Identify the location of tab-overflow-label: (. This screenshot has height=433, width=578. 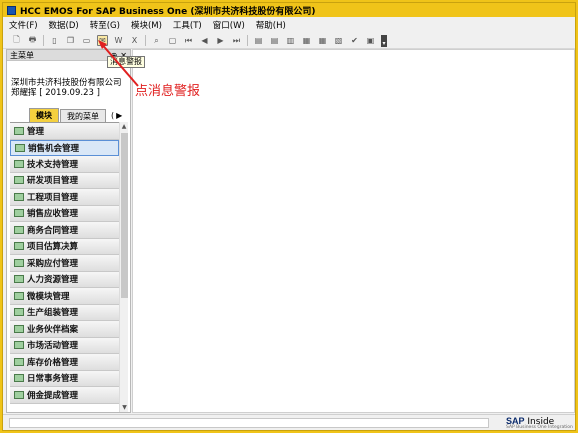
(113, 115).